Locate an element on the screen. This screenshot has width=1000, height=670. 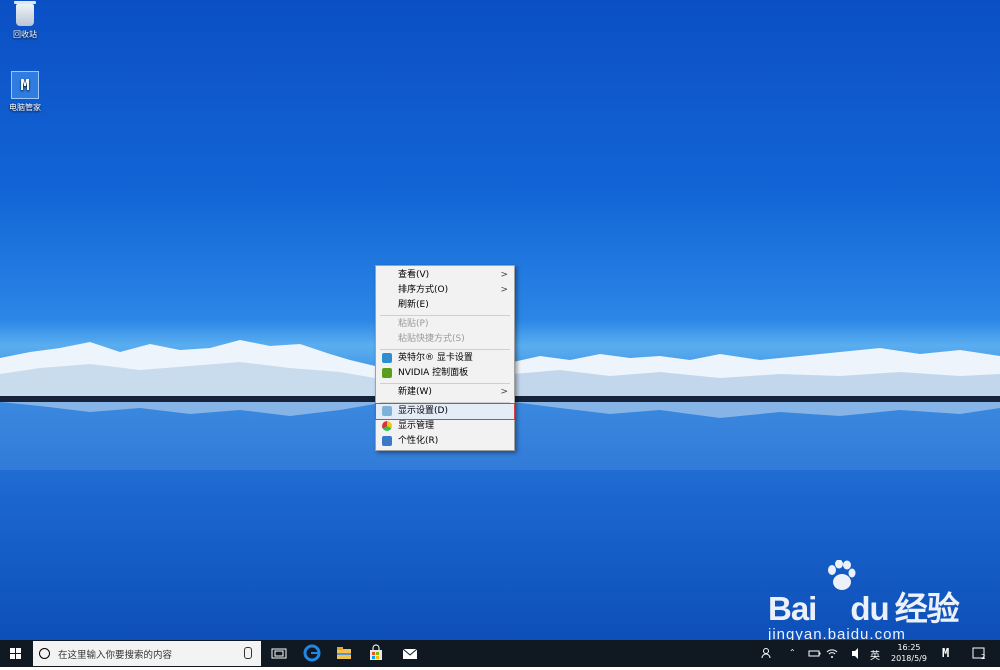
start-button is located at coordinates (16, 653).